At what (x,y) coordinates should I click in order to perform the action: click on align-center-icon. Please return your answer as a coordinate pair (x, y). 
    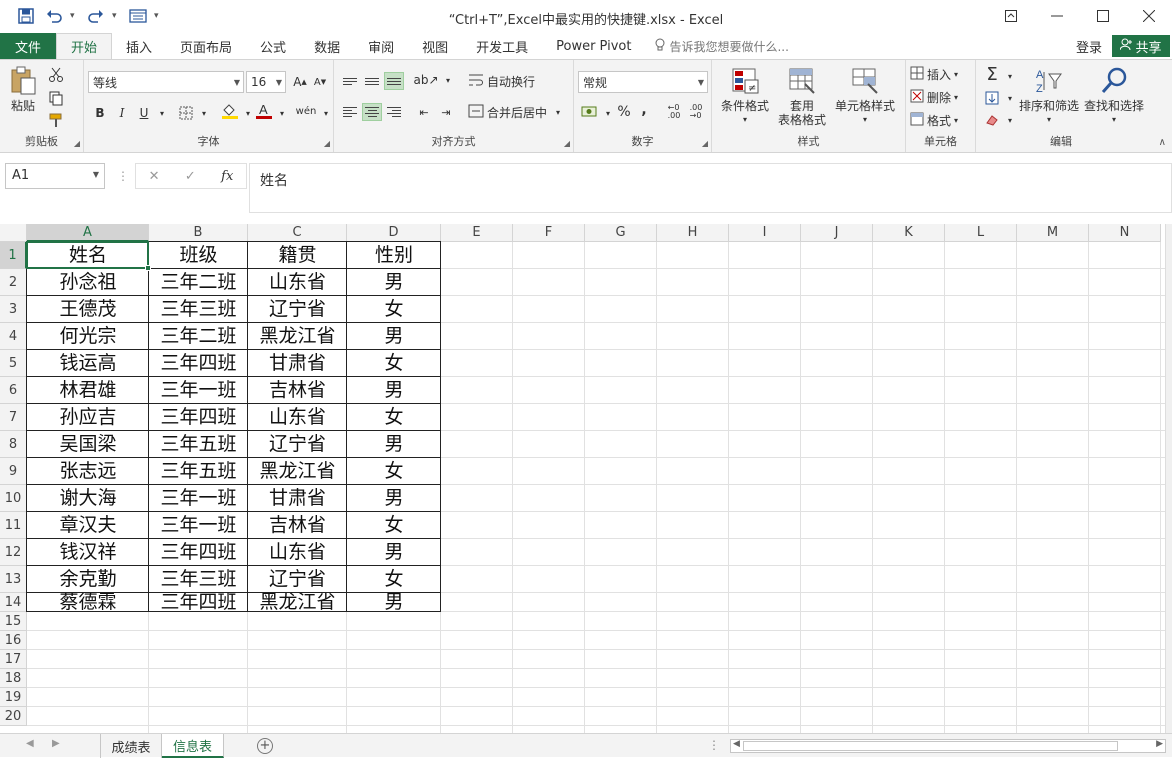
    Looking at the image, I should click on (372, 112).